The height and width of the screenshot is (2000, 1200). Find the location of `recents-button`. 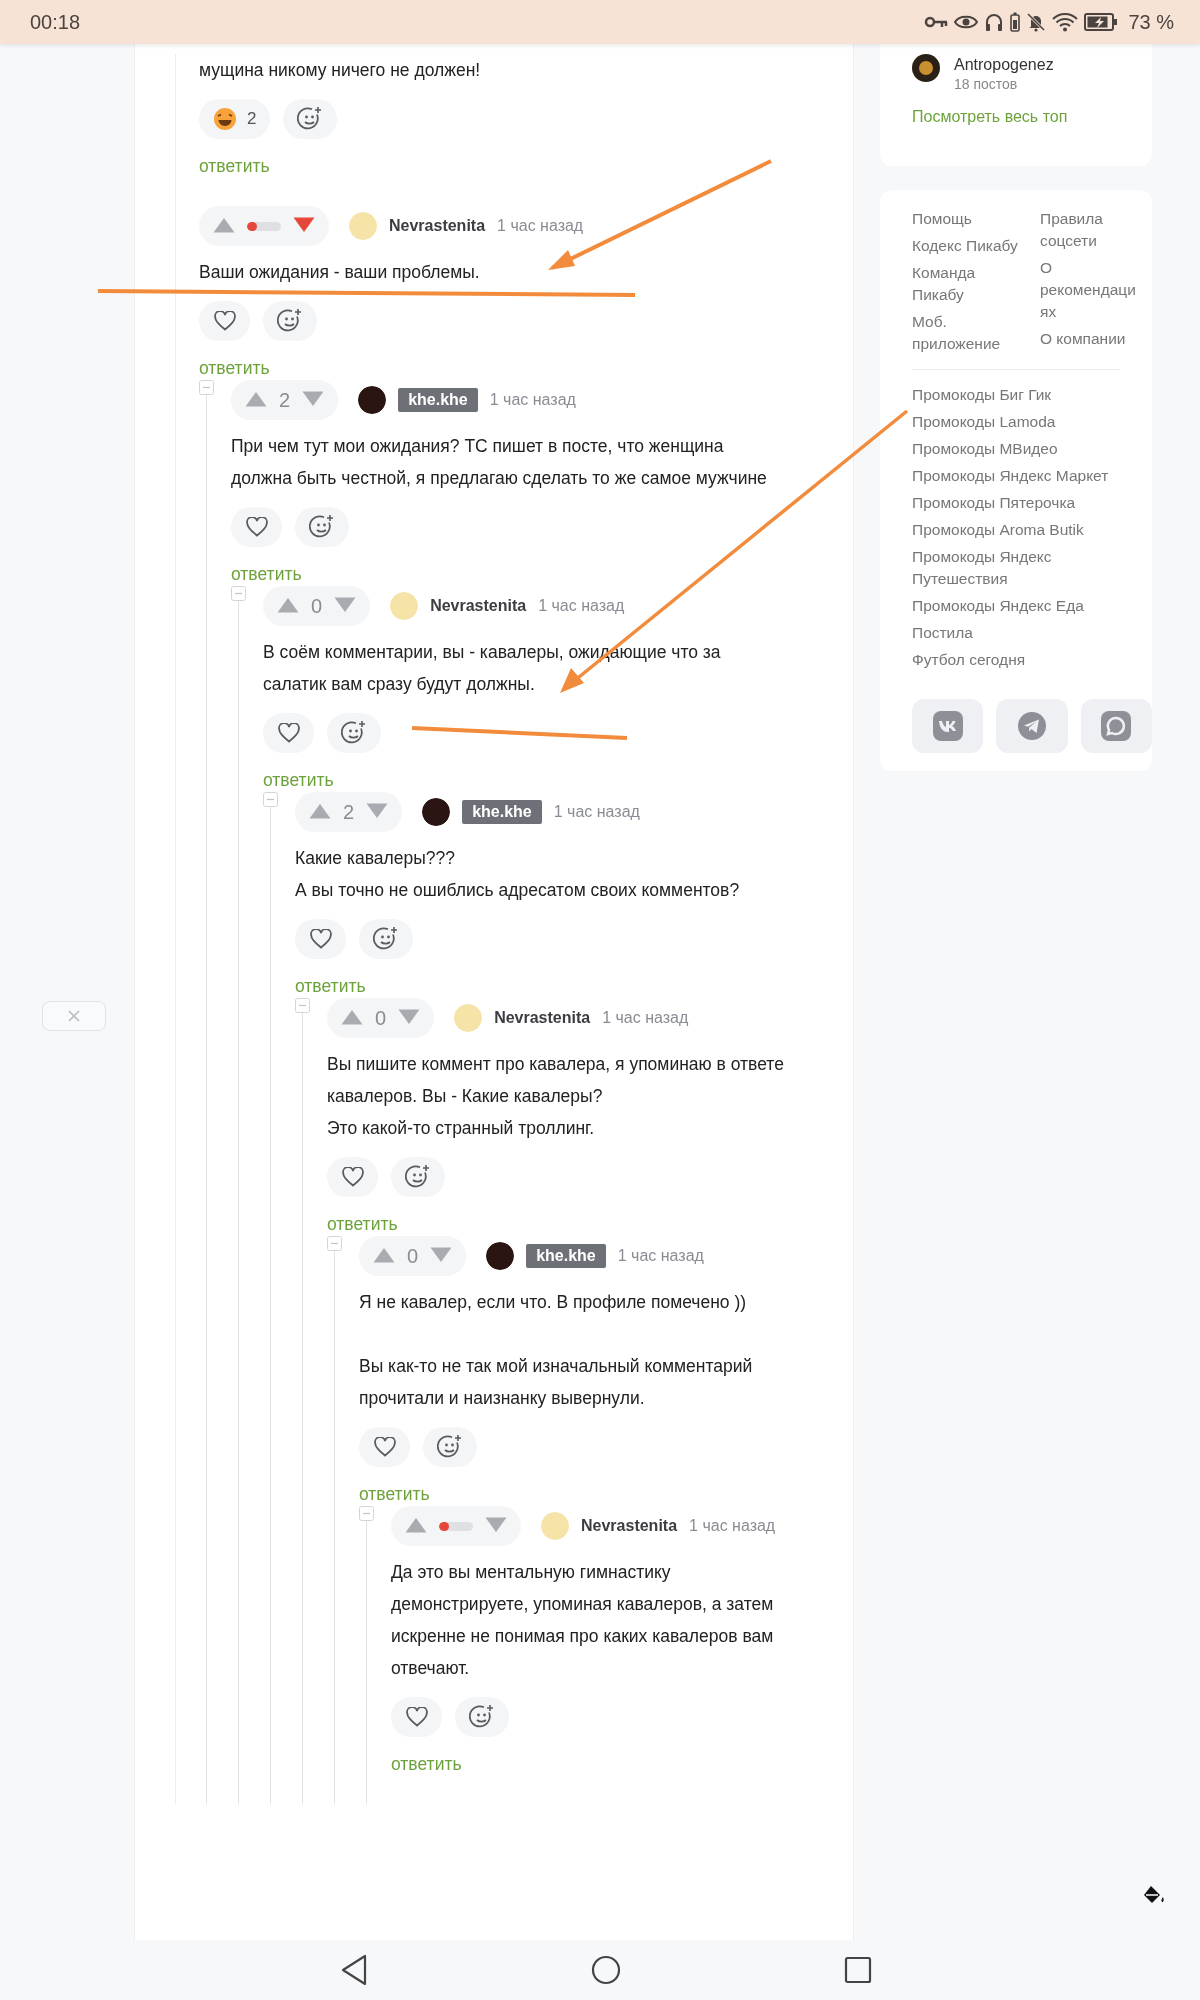

recents-button is located at coordinates (858, 1970).